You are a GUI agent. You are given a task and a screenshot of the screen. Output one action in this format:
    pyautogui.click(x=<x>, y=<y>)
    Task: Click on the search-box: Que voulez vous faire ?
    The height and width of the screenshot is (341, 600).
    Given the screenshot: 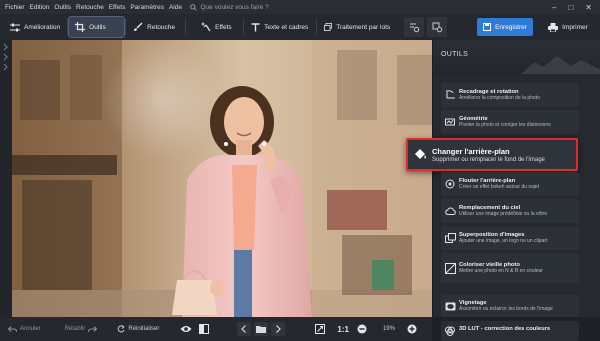 What is the action you would take?
    pyautogui.click(x=229, y=7)
    